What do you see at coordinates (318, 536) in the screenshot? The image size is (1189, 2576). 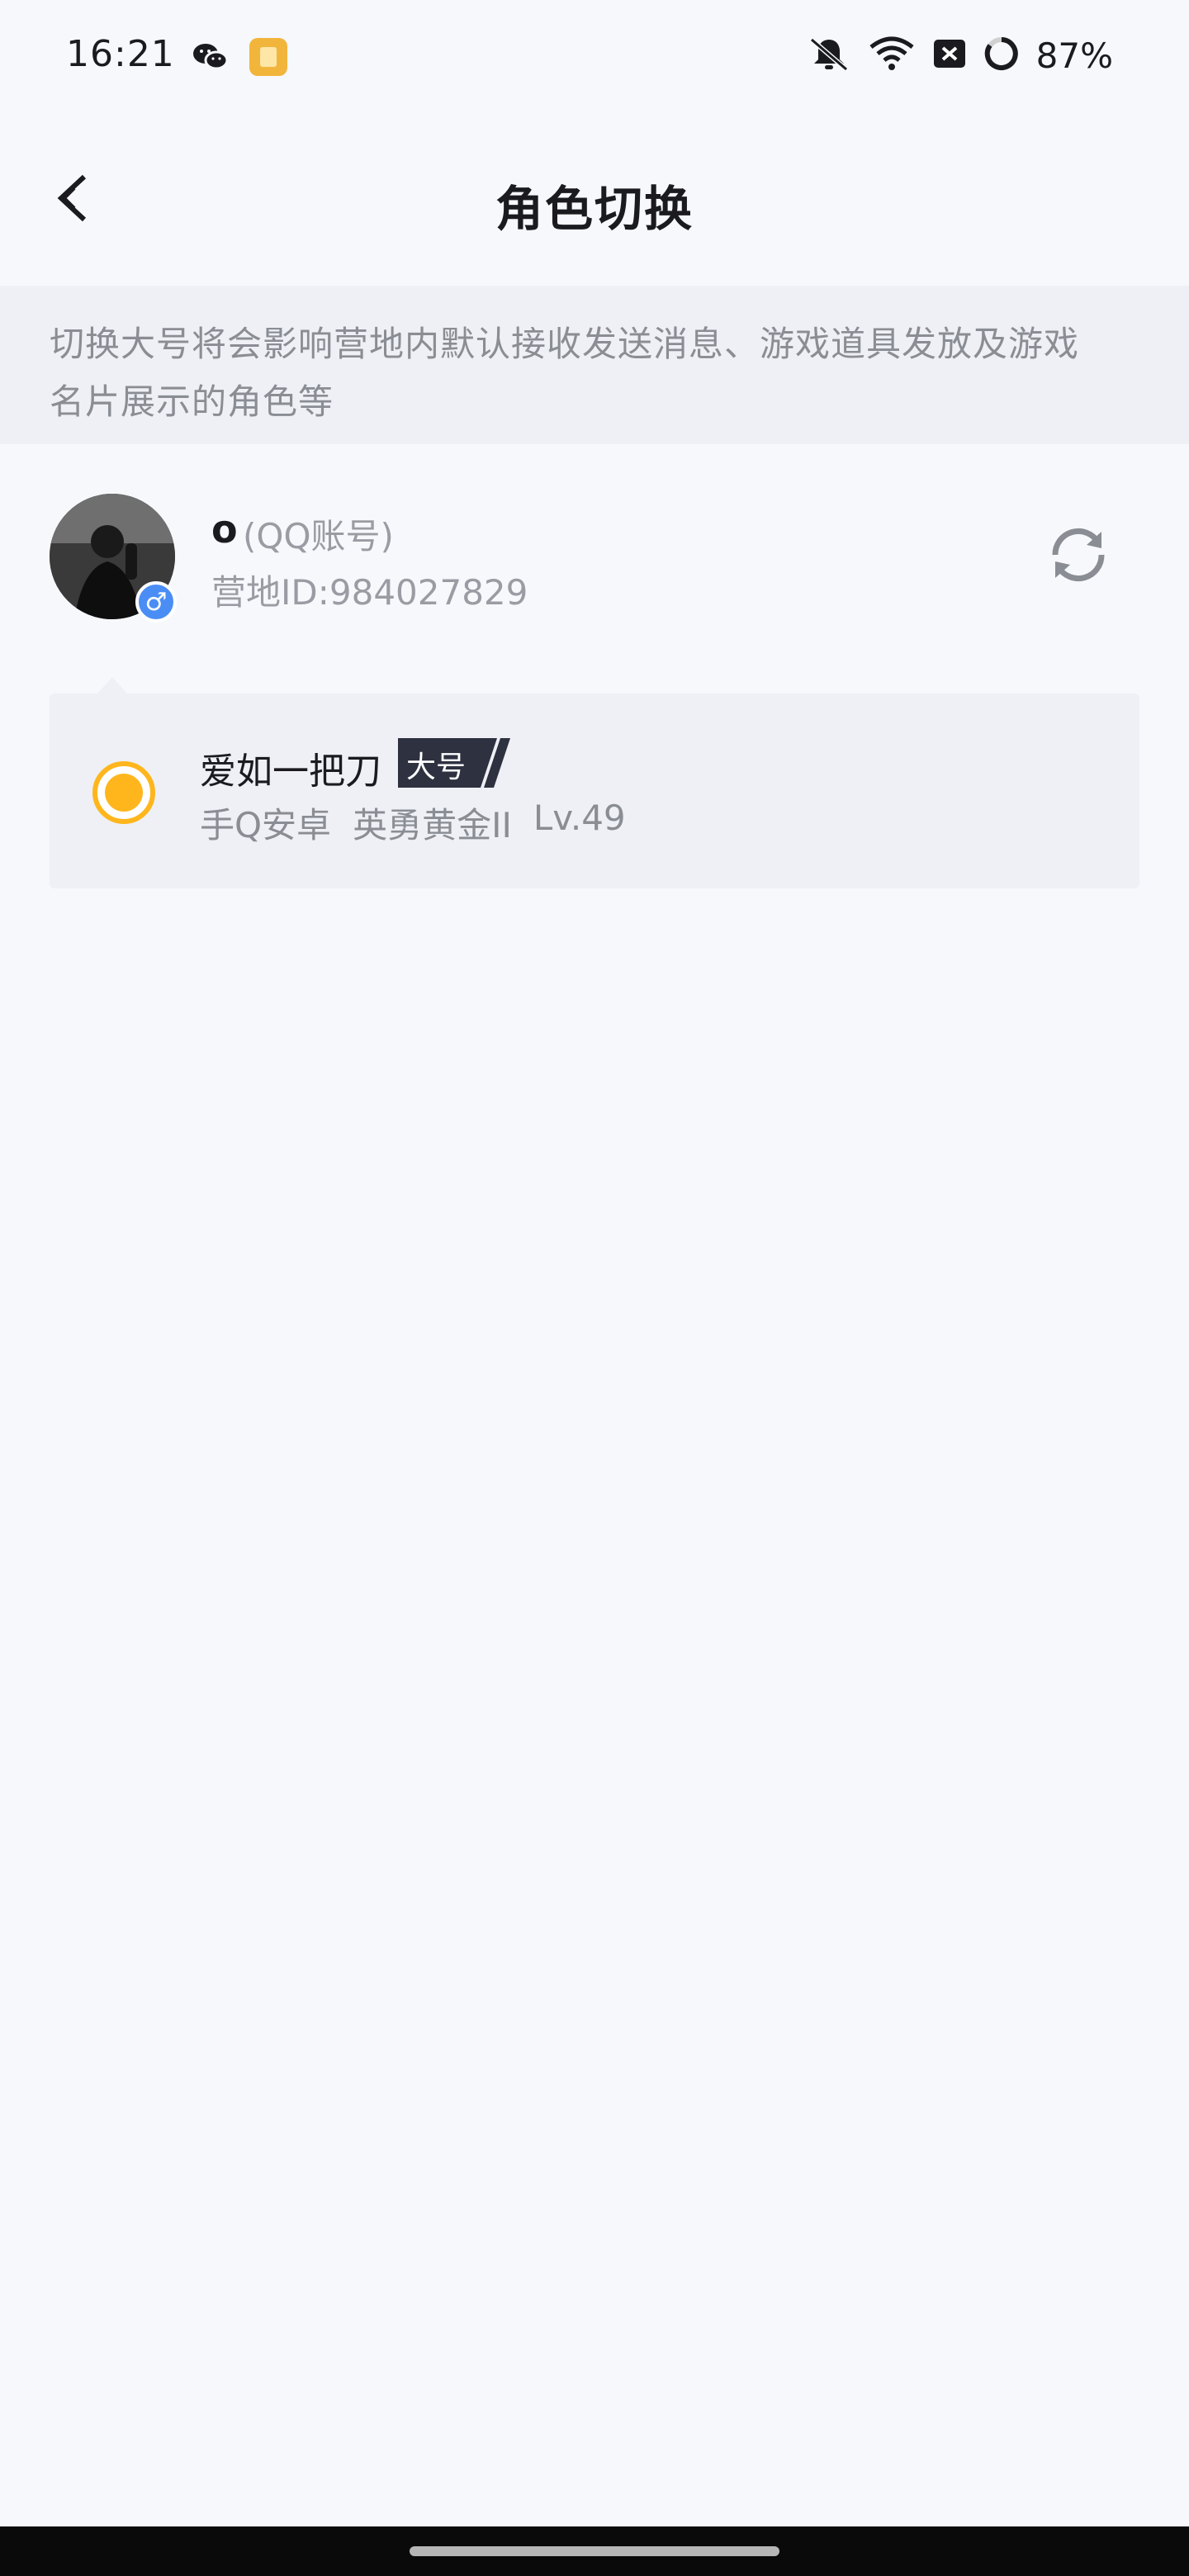 I see `account-type: (QQ账号)` at bounding box center [318, 536].